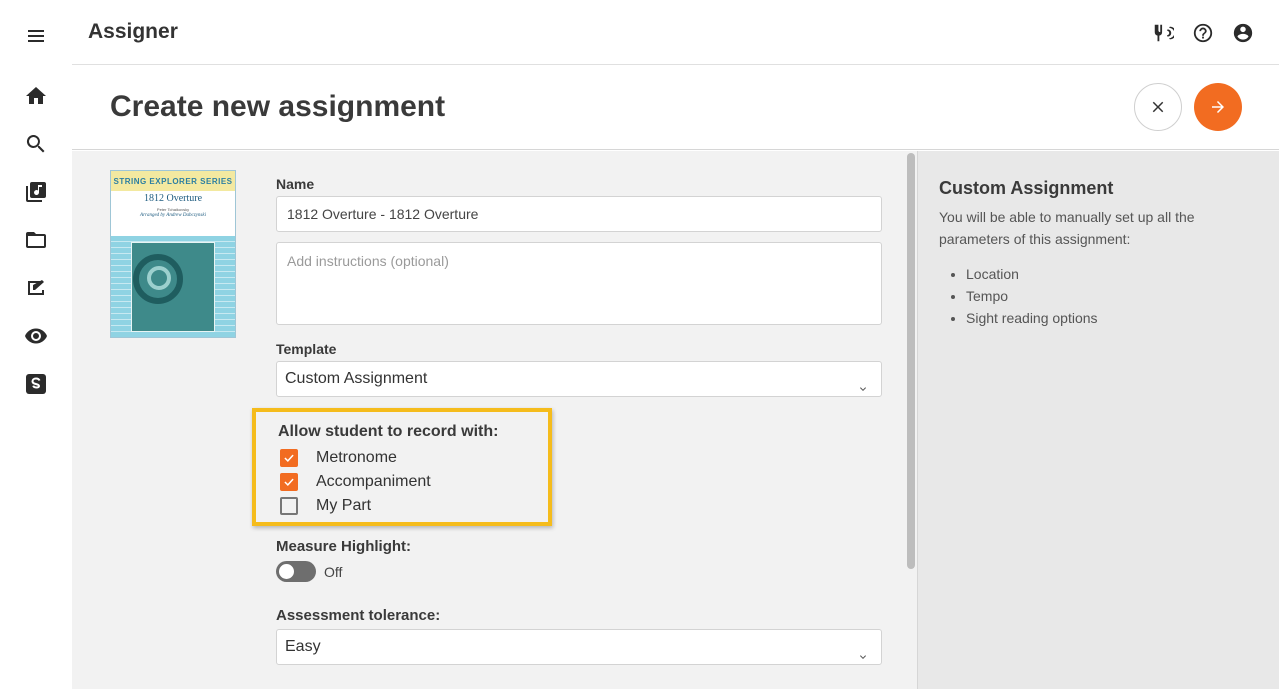 The height and width of the screenshot is (689, 1279). I want to click on template-select: Custom Assignment, so click(579, 379).